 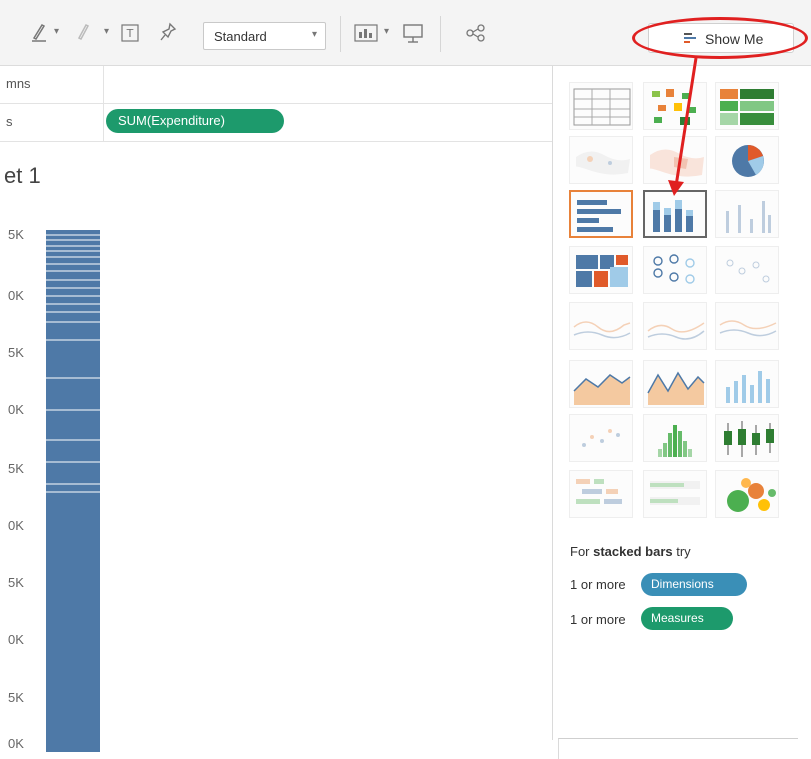 I want to click on chart-type-text-table, so click(x=601, y=106).